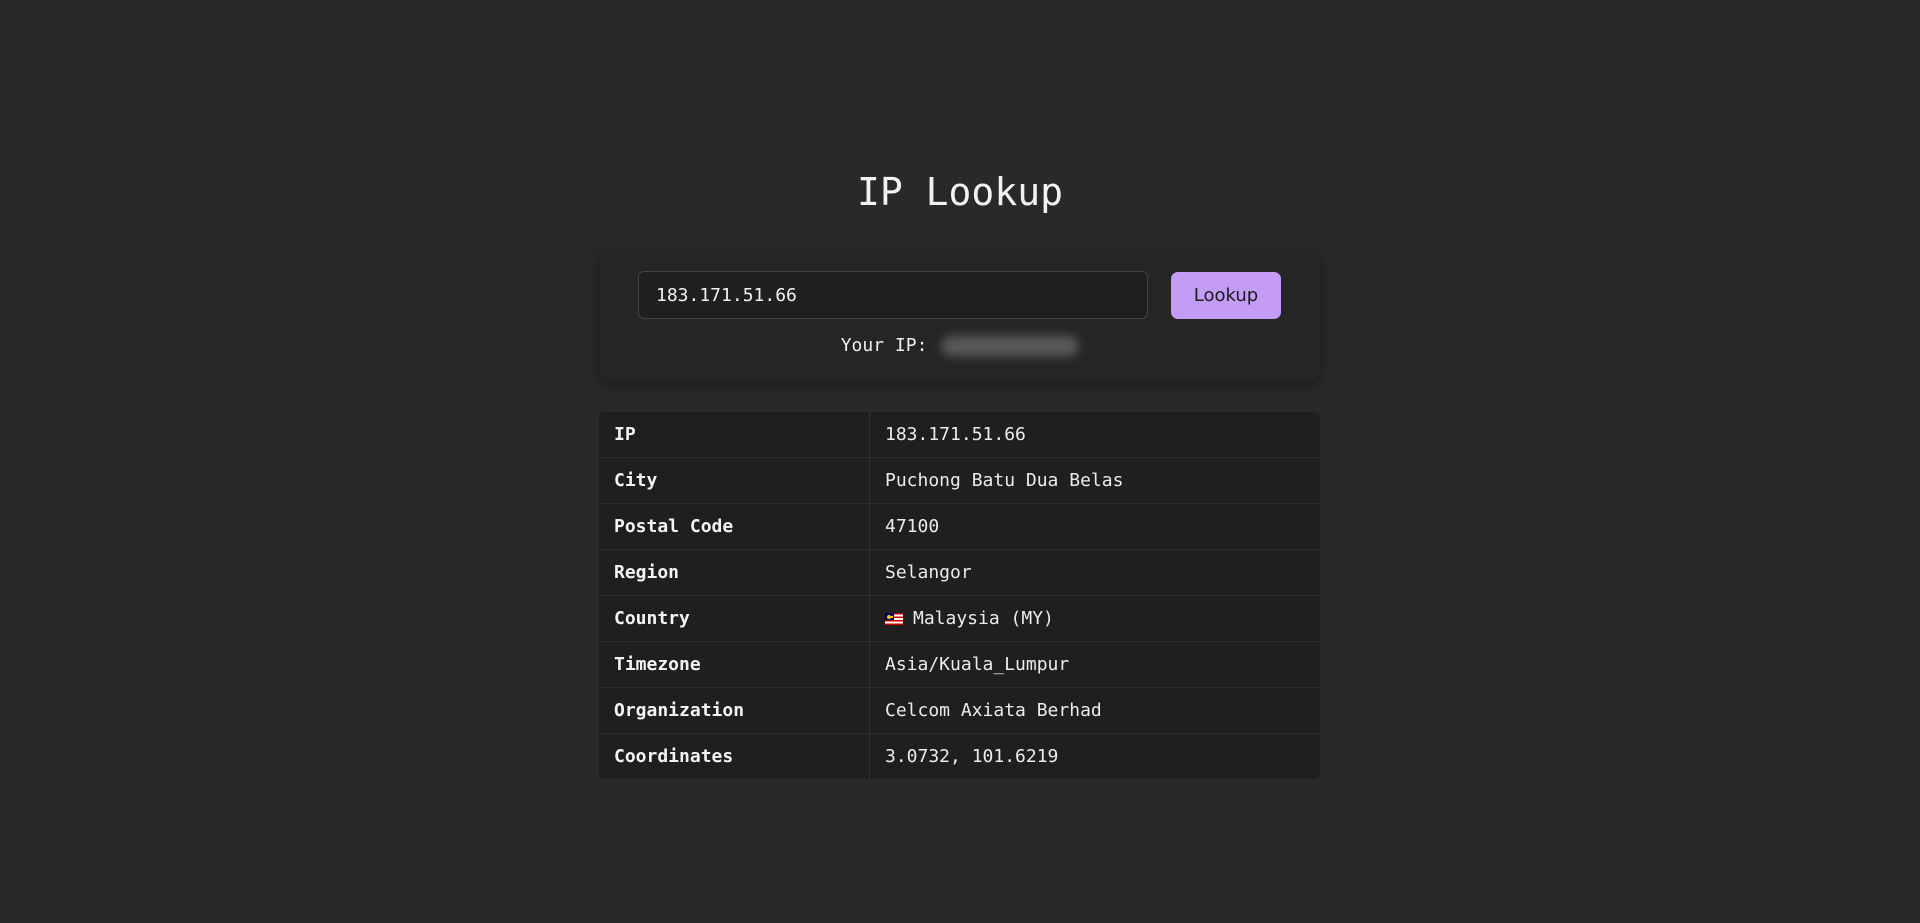  What do you see at coordinates (1095, 435) in the screenshot?
I see `row-value: 183.171.51.66` at bounding box center [1095, 435].